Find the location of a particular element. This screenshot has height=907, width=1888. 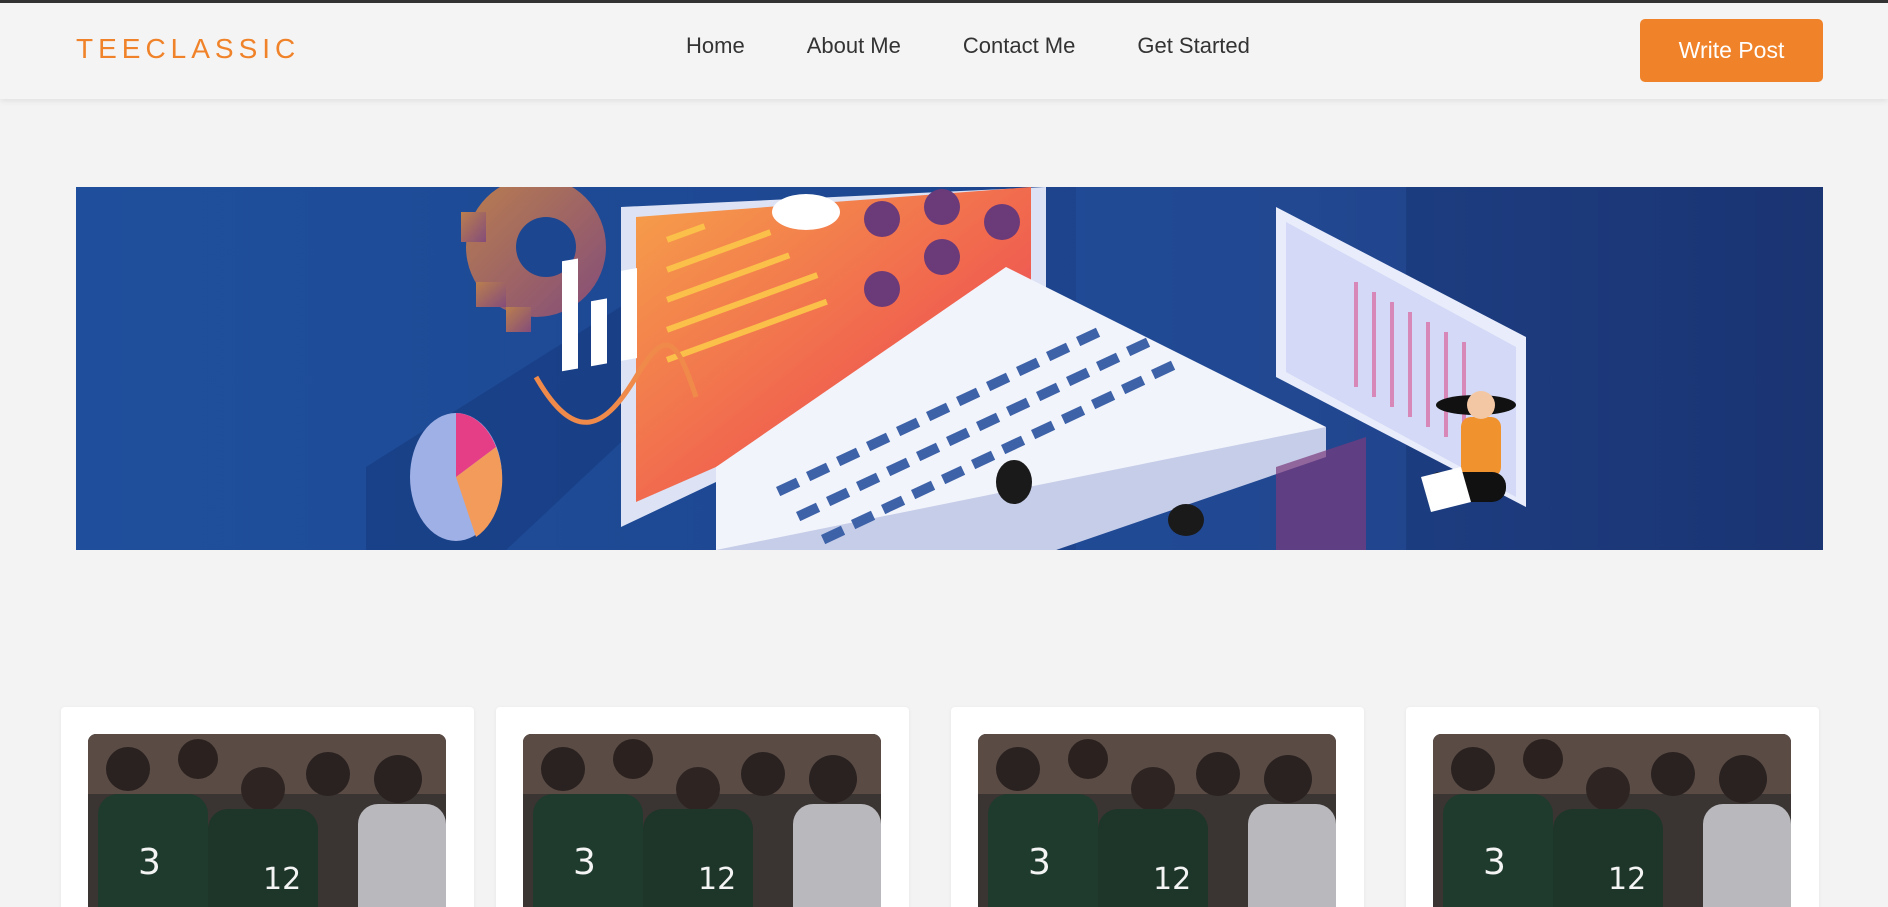

nav-contact-me: Contact Me is located at coordinates (1019, 46).